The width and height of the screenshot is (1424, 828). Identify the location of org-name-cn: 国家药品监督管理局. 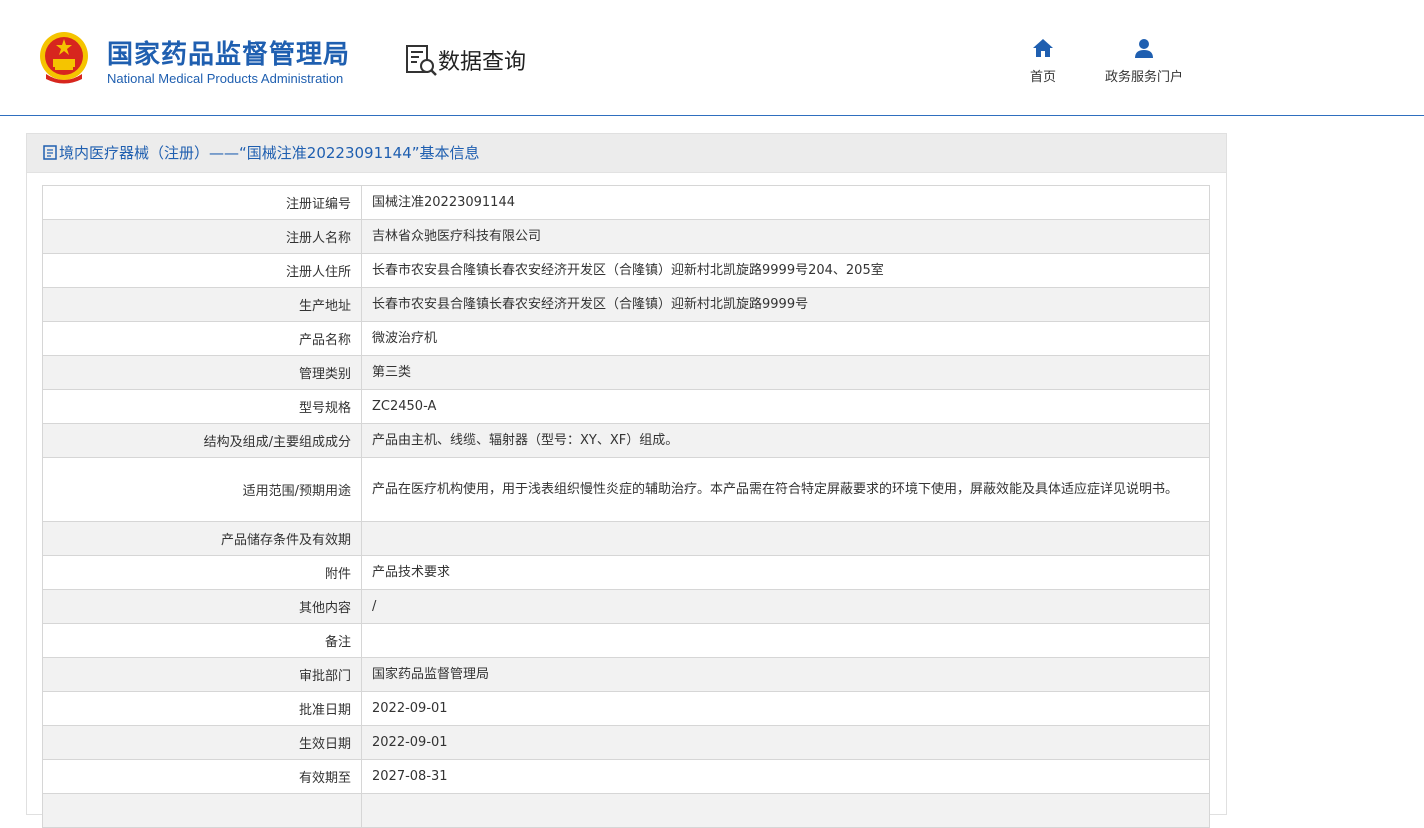
(229, 55).